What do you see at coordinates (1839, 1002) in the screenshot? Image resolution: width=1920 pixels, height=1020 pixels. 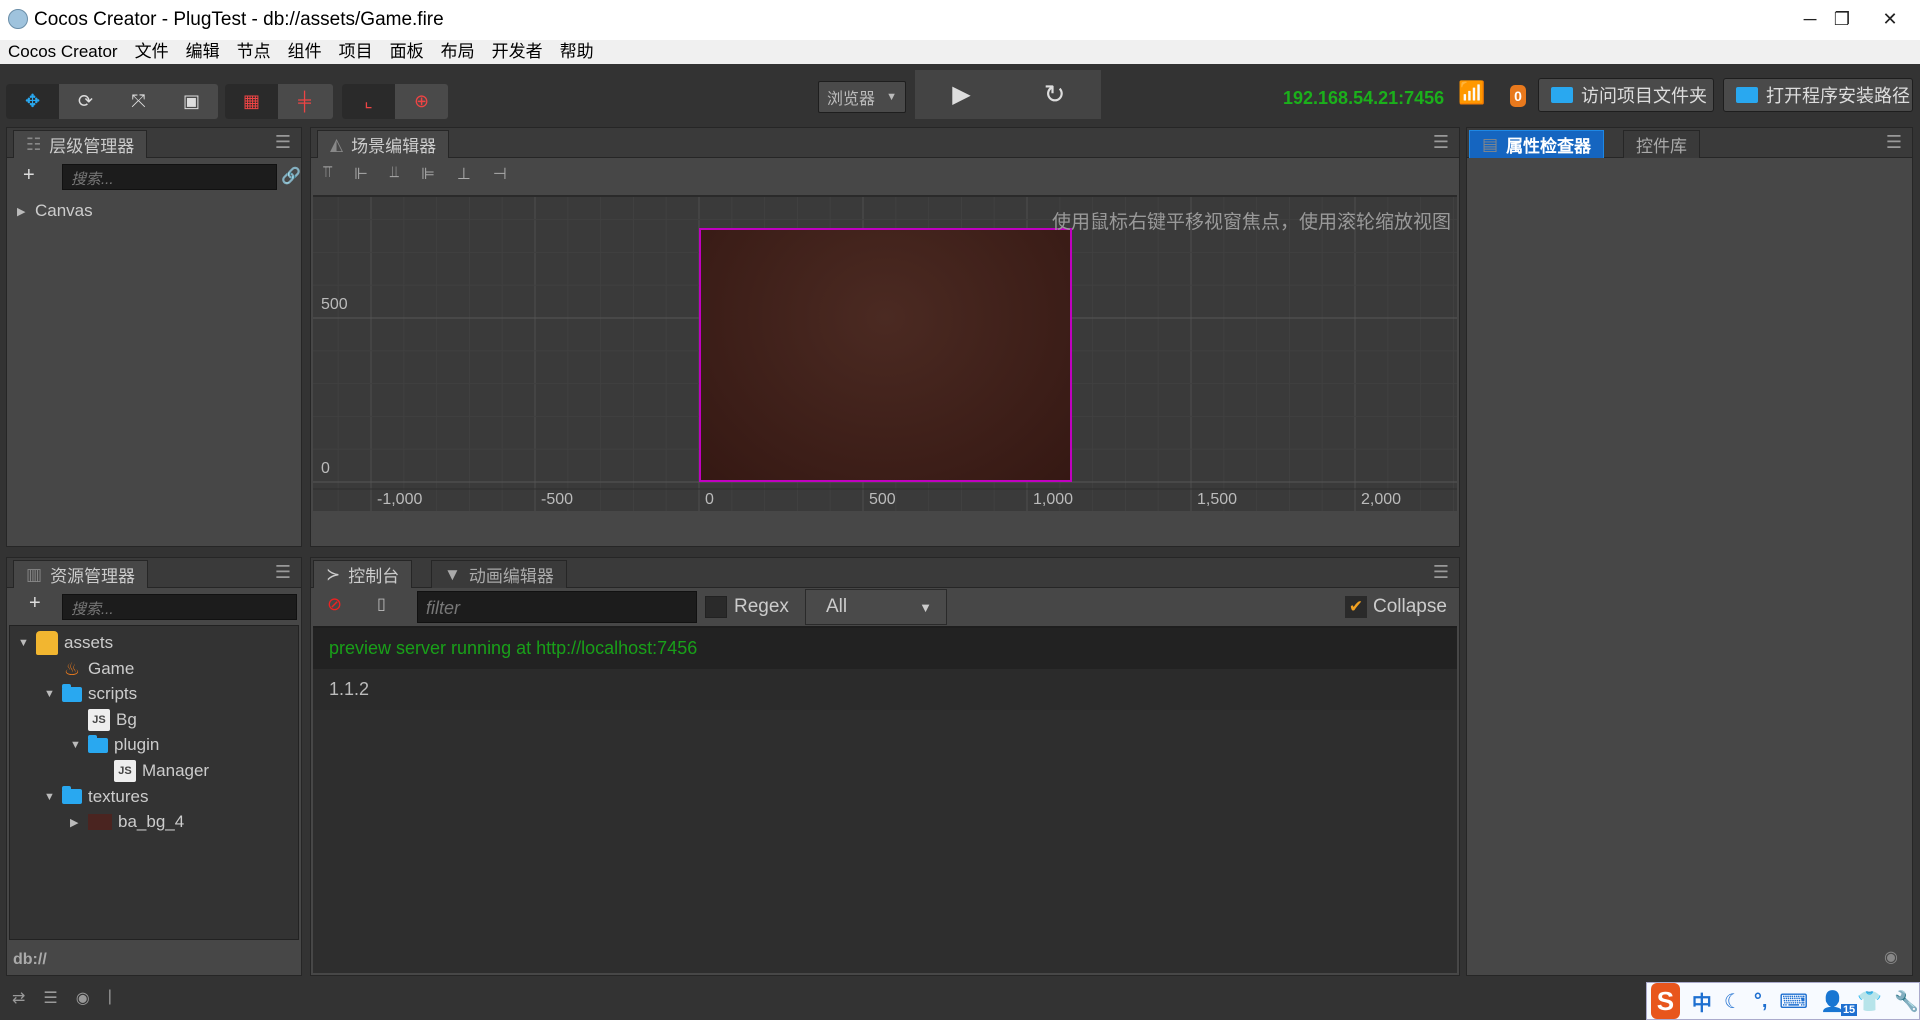 I see `user-icon: 👤 15` at bounding box center [1839, 1002].